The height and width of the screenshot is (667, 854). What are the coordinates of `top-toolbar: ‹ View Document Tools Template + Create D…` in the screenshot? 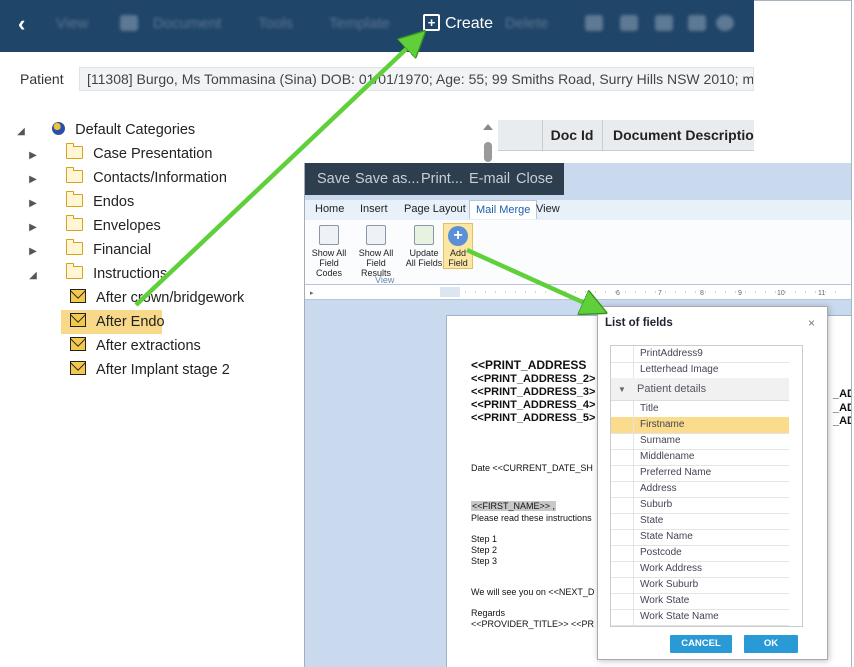 It's located at (377, 26).